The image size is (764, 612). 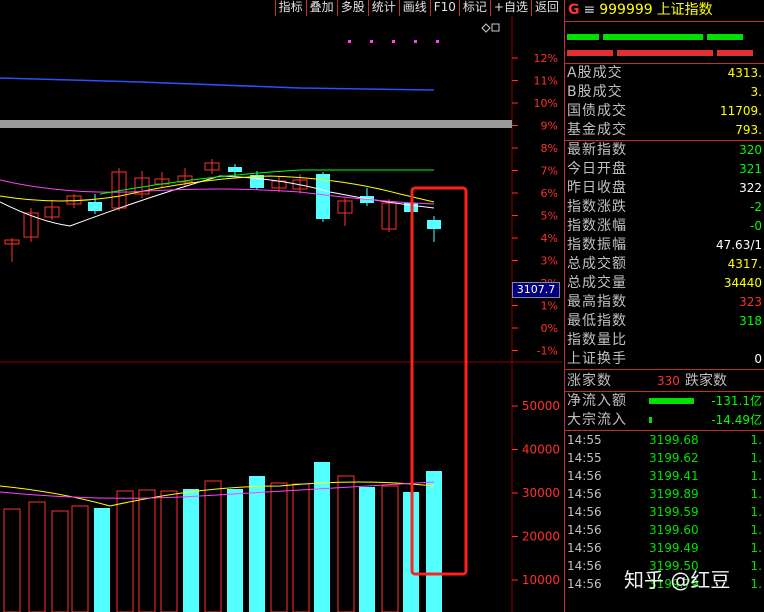 I want to click on stat-value: 47.63/1, so click(x=738, y=245).